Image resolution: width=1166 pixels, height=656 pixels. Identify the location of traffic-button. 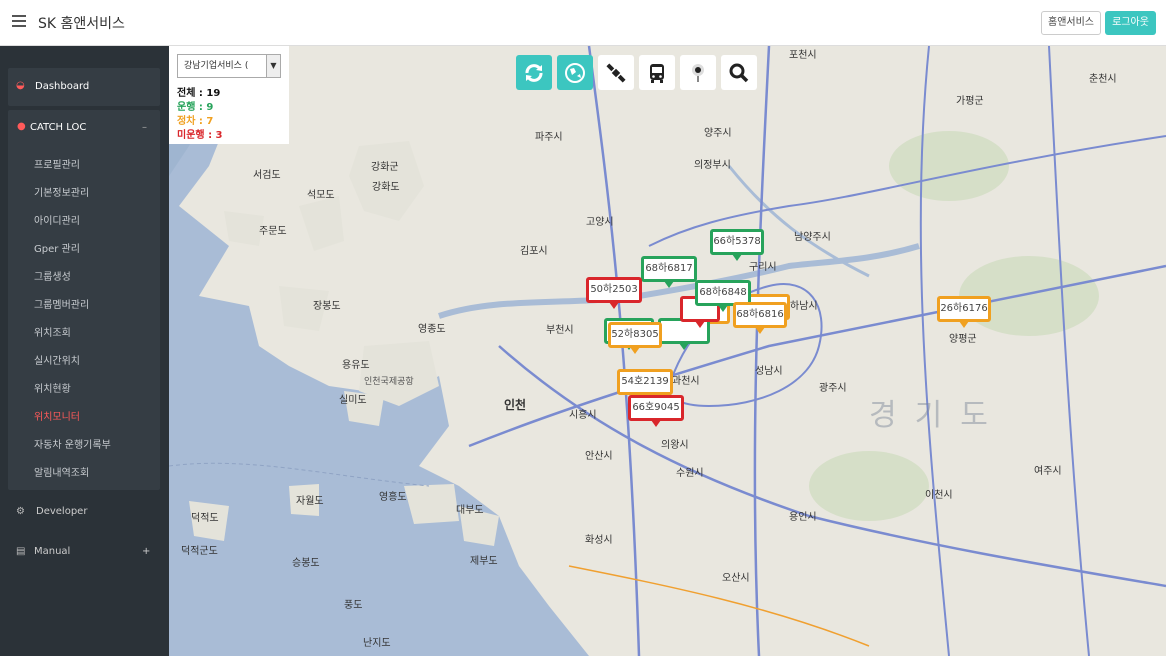
(698, 72).